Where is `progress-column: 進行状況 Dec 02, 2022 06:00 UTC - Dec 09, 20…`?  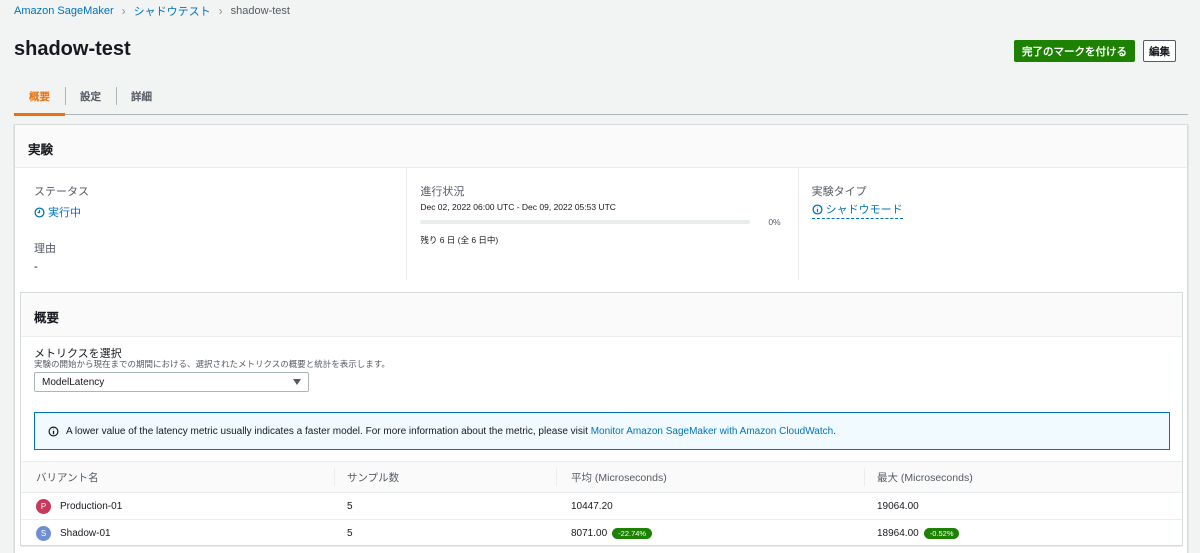 progress-column: 進行状況 Dec 02, 2022 06:00 UTC - Dec 09, 20… is located at coordinates (601, 224).